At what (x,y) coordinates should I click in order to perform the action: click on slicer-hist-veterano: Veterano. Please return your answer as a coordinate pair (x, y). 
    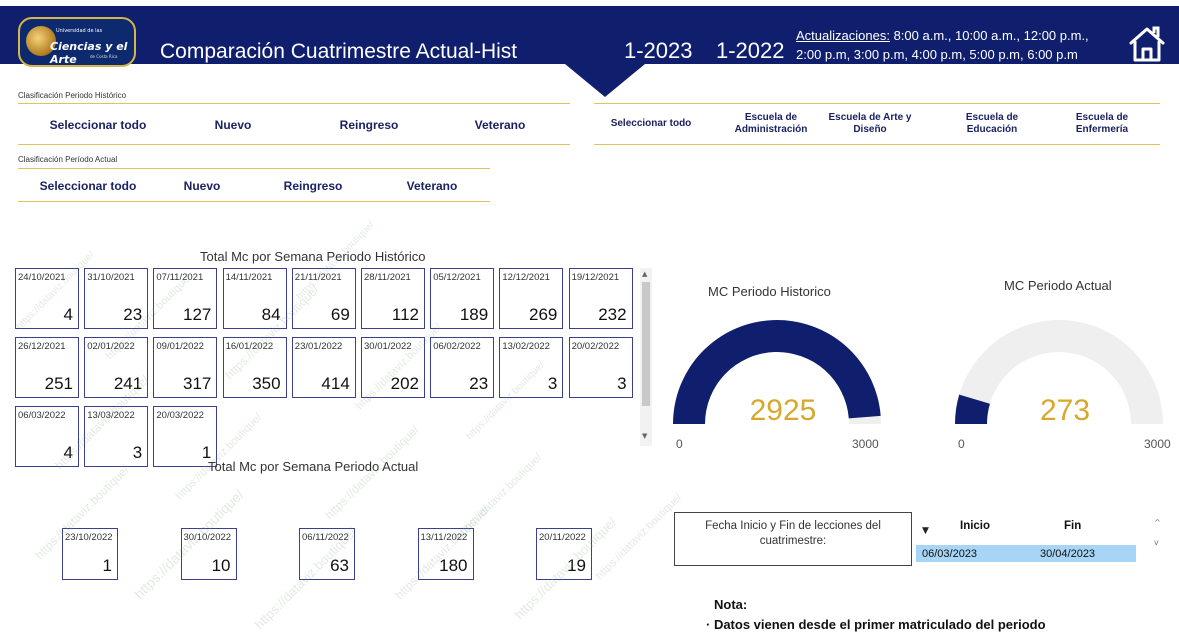
    Looking at the image, I should click on (500, 125).